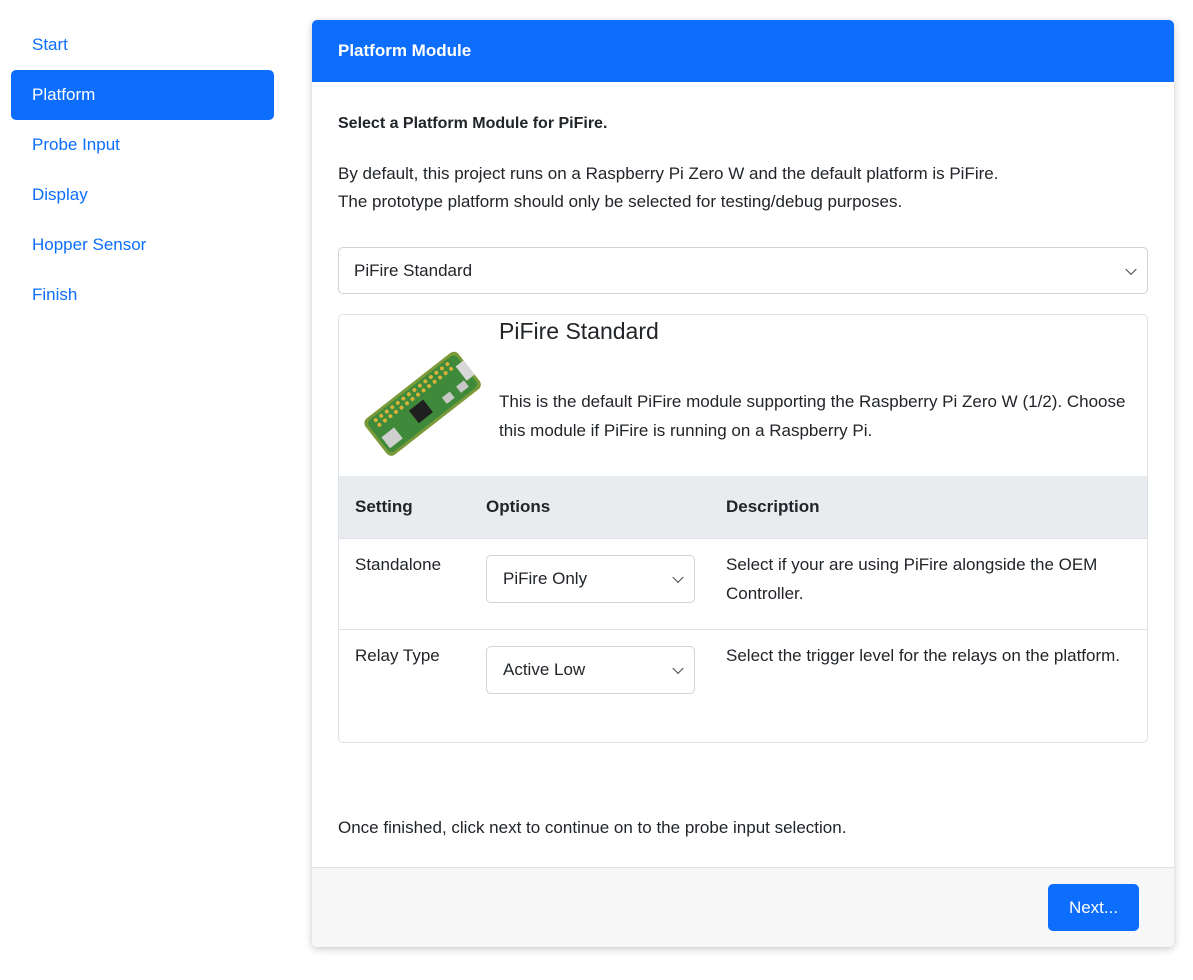 This screenshot has width=1193, height=980. I want to click on option-cell: PiFire Only, so click(590, 584).